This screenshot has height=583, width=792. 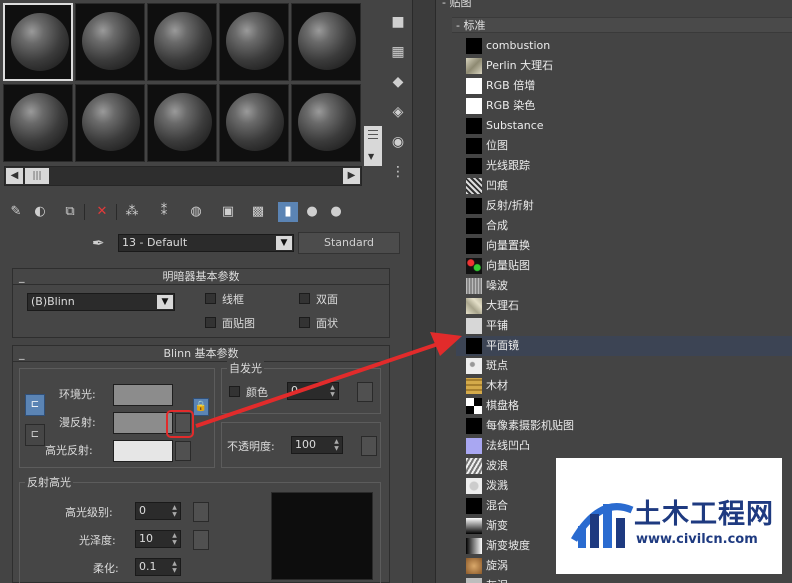 I want to click on watermark-logo: 土木工程网 www.civilcn.com, so click(x=669, y=516).